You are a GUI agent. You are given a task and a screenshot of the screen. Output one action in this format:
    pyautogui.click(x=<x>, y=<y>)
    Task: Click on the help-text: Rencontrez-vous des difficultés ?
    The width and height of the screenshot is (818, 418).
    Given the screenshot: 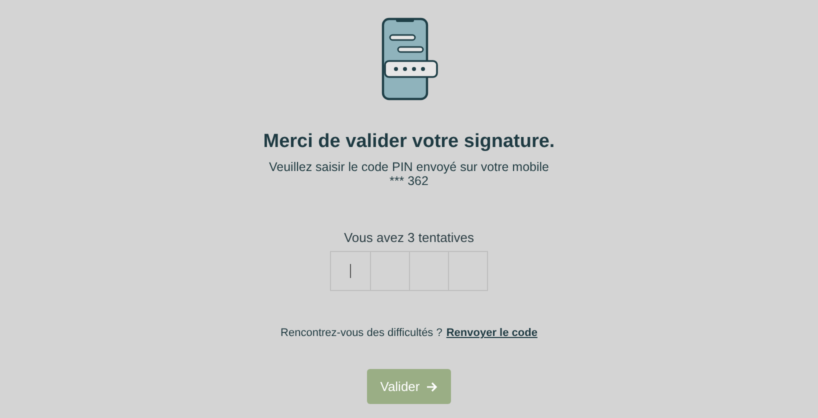 What is the action you would take?
    pyautogui.click(x=361, y=333)
    